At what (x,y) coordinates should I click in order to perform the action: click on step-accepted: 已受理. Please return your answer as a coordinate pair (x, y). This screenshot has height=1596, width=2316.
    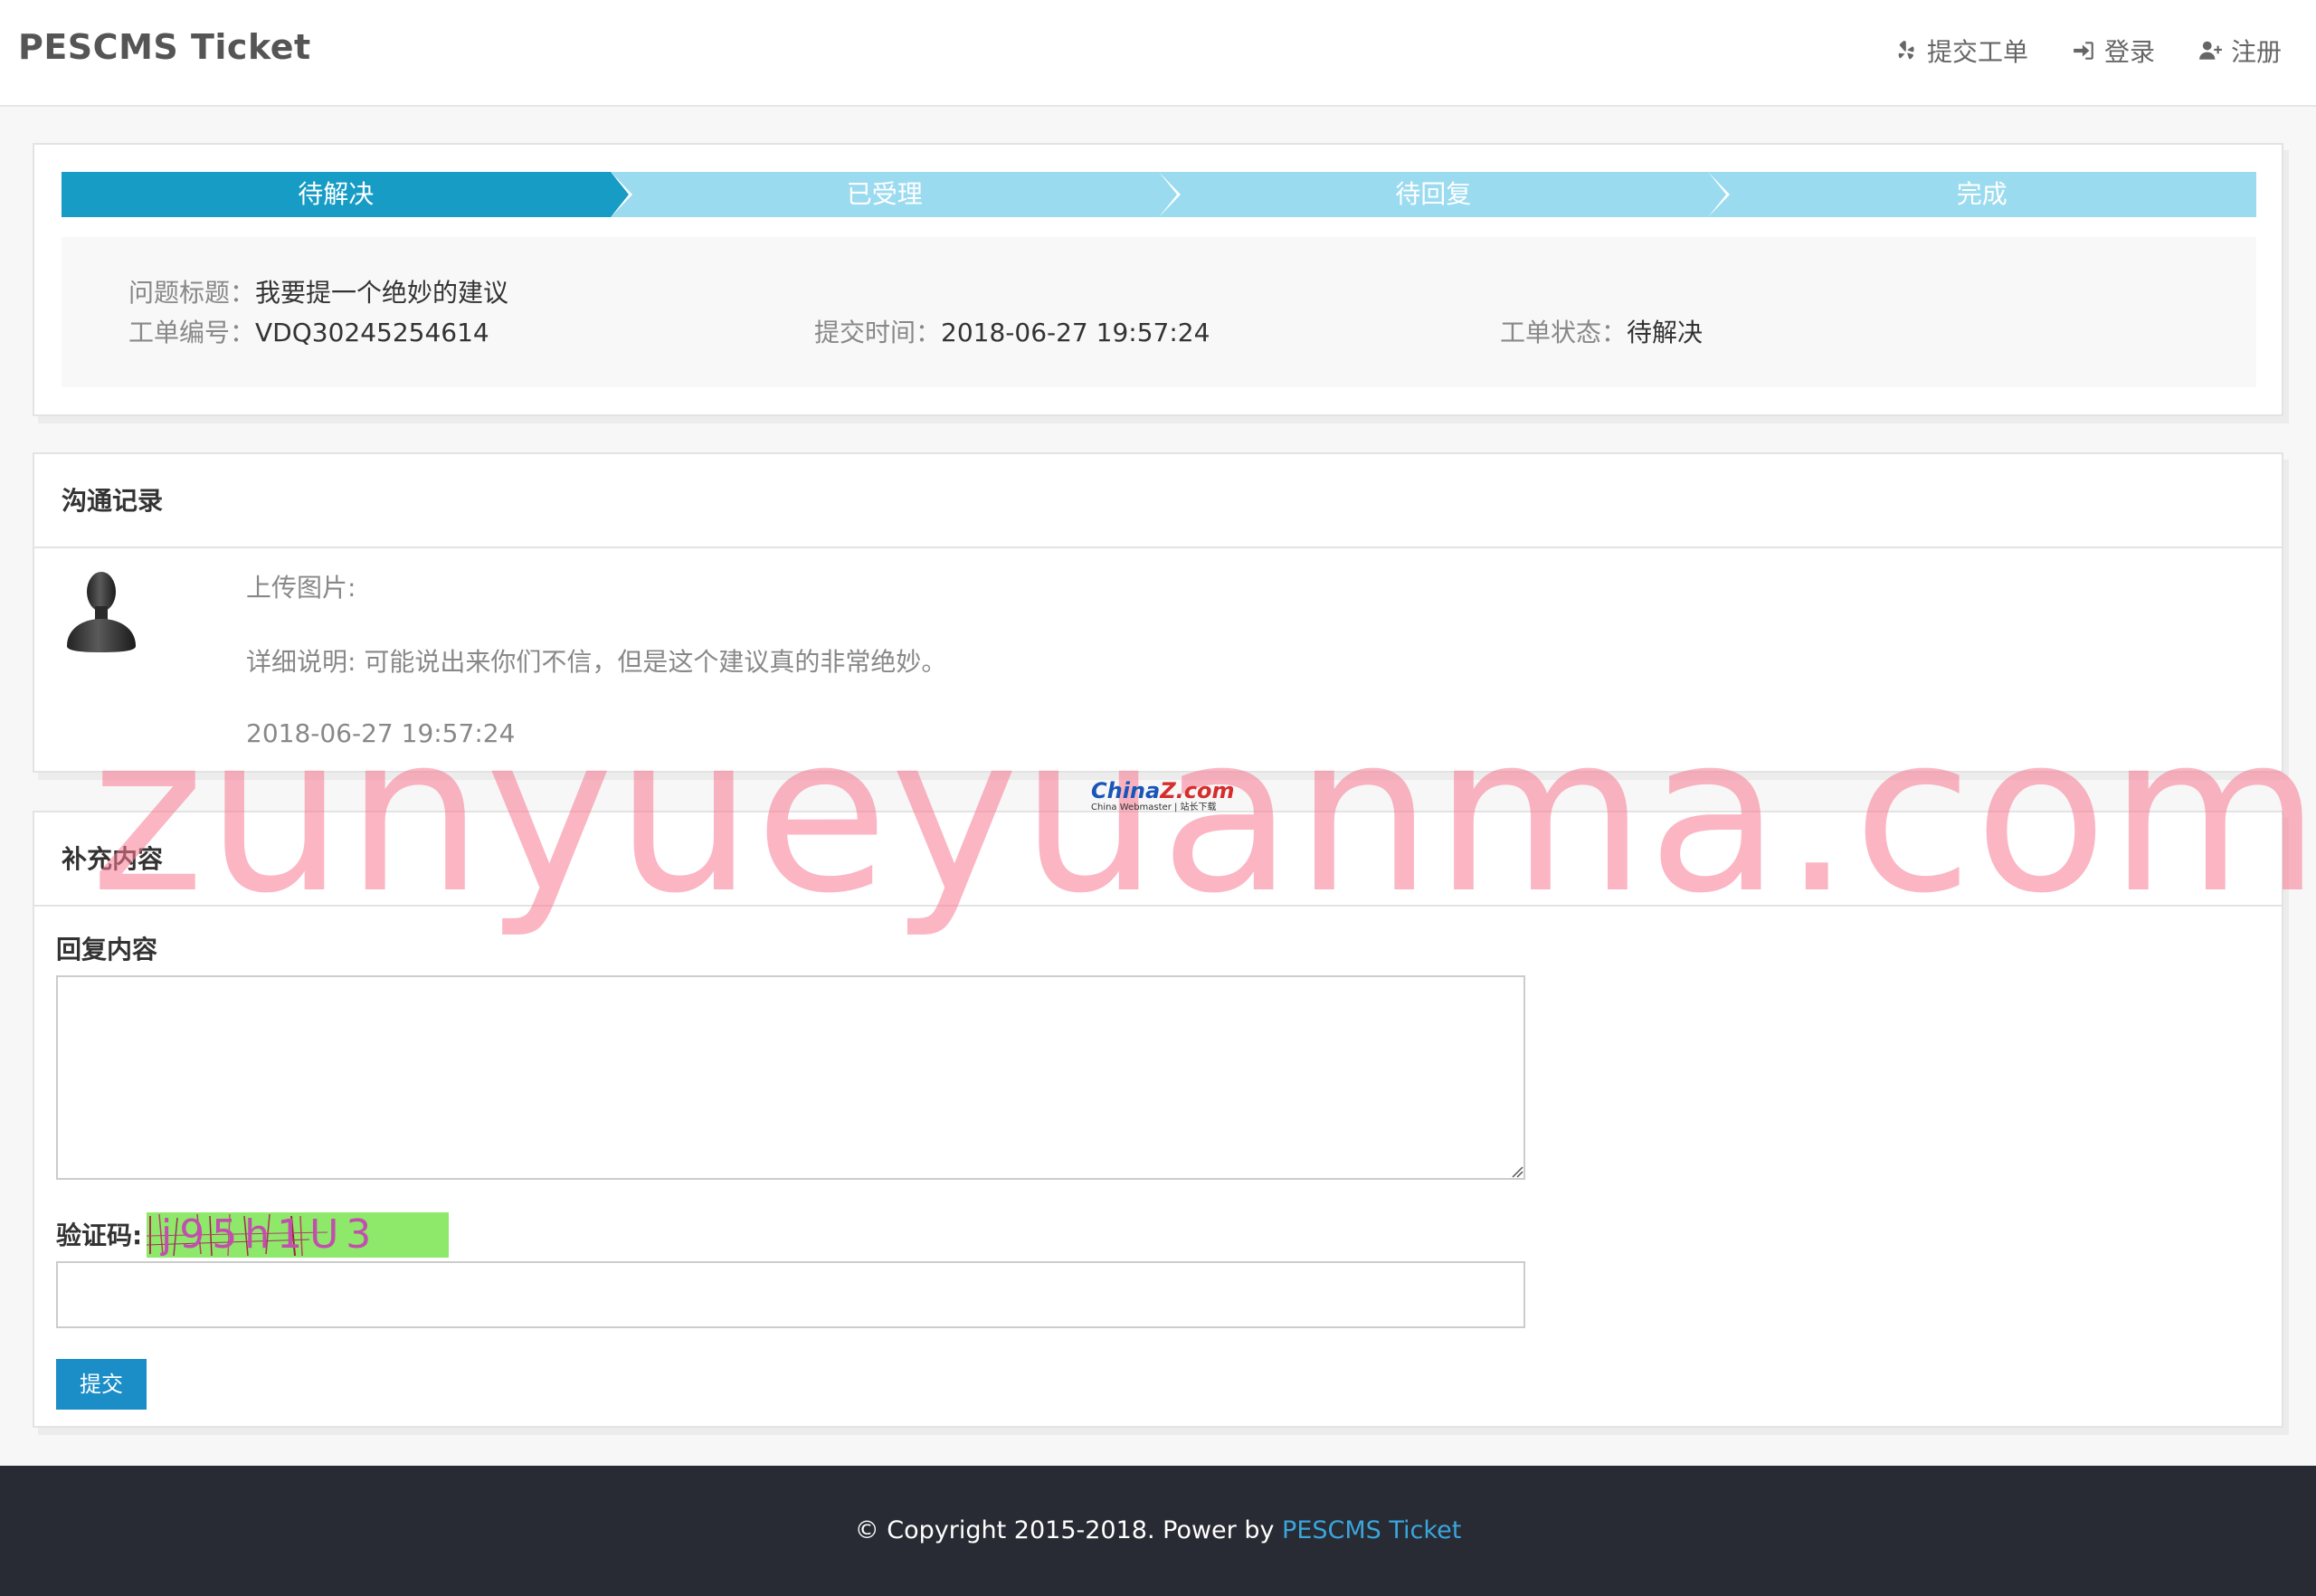
    Looking at the image, I should click on (895, 194).